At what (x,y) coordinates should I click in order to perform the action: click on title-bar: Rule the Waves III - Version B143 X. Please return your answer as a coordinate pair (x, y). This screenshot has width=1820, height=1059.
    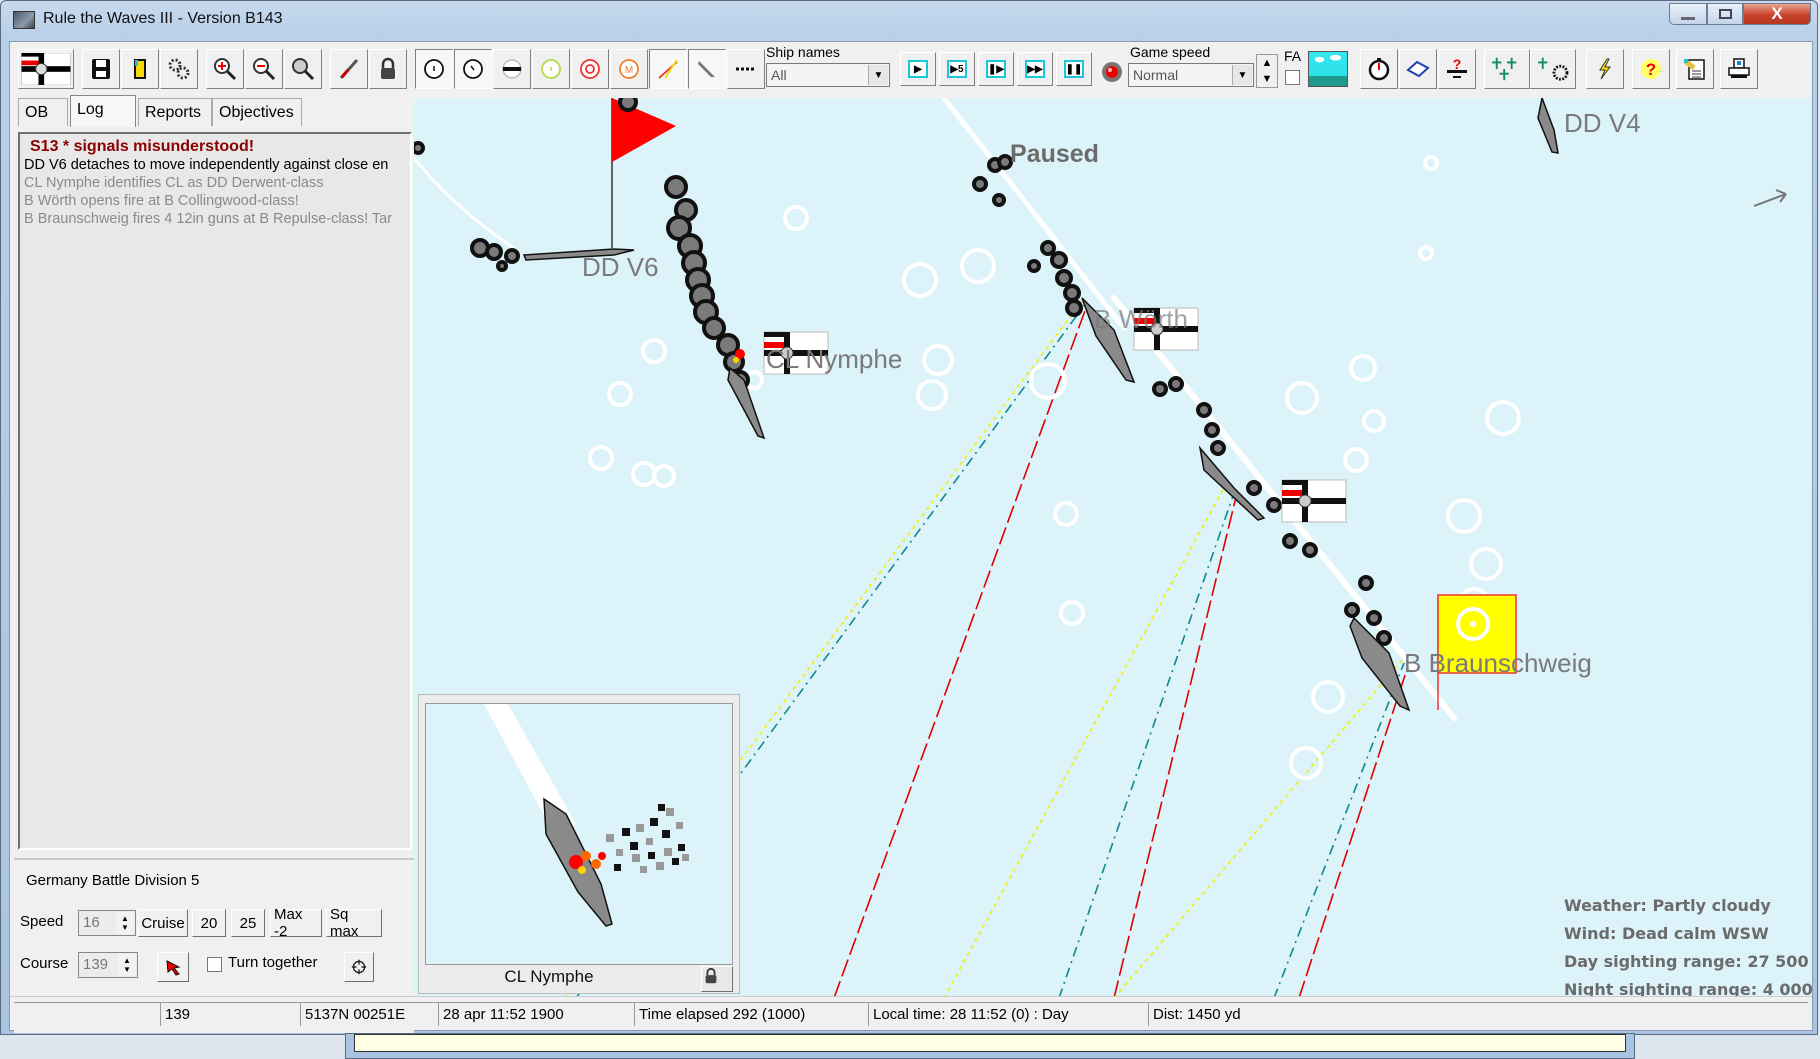
    Looking at the image, I should click on (909, 19).